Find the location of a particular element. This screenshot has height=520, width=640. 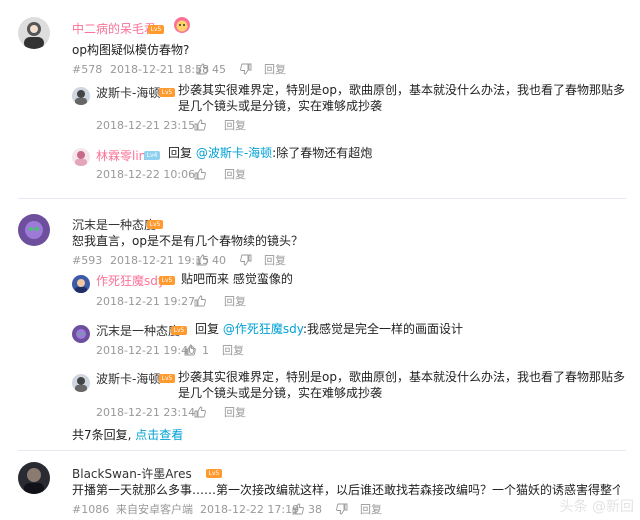

like-button: 40 is located at coordinates (218, 260).